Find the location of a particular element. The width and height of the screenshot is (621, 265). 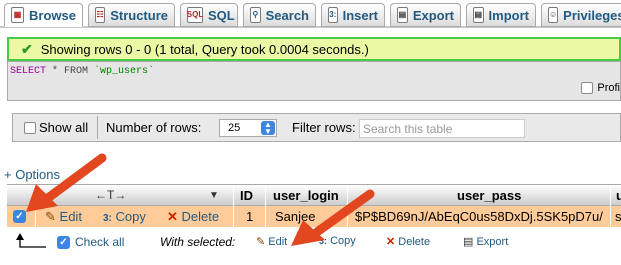

nav-divider is located at coordinates (97, 127).